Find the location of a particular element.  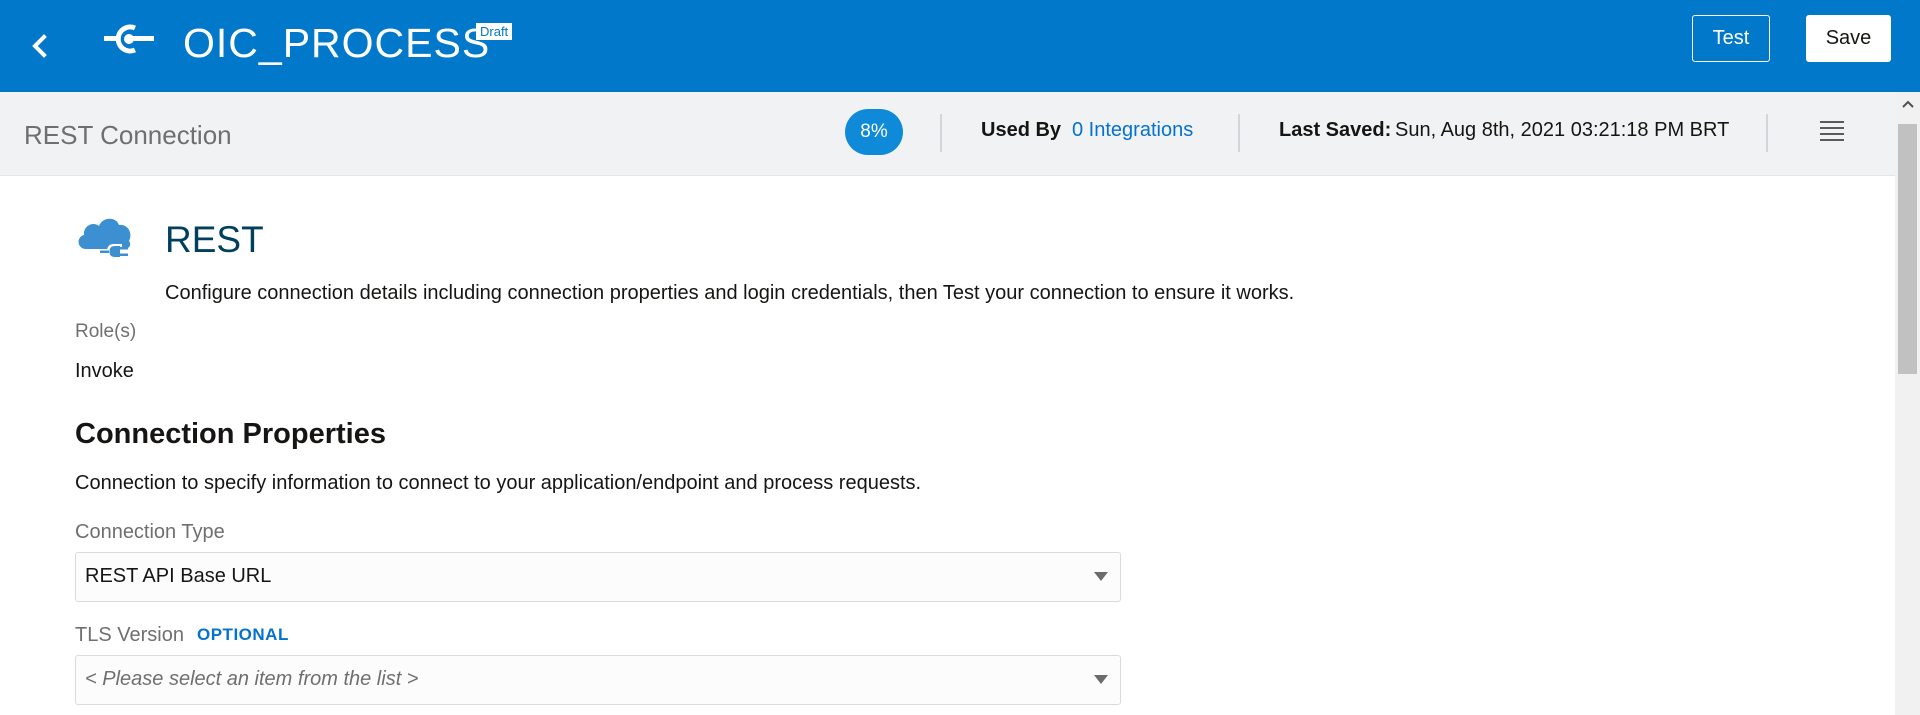

scroll-up-button is located at coordinates (1907, 104).